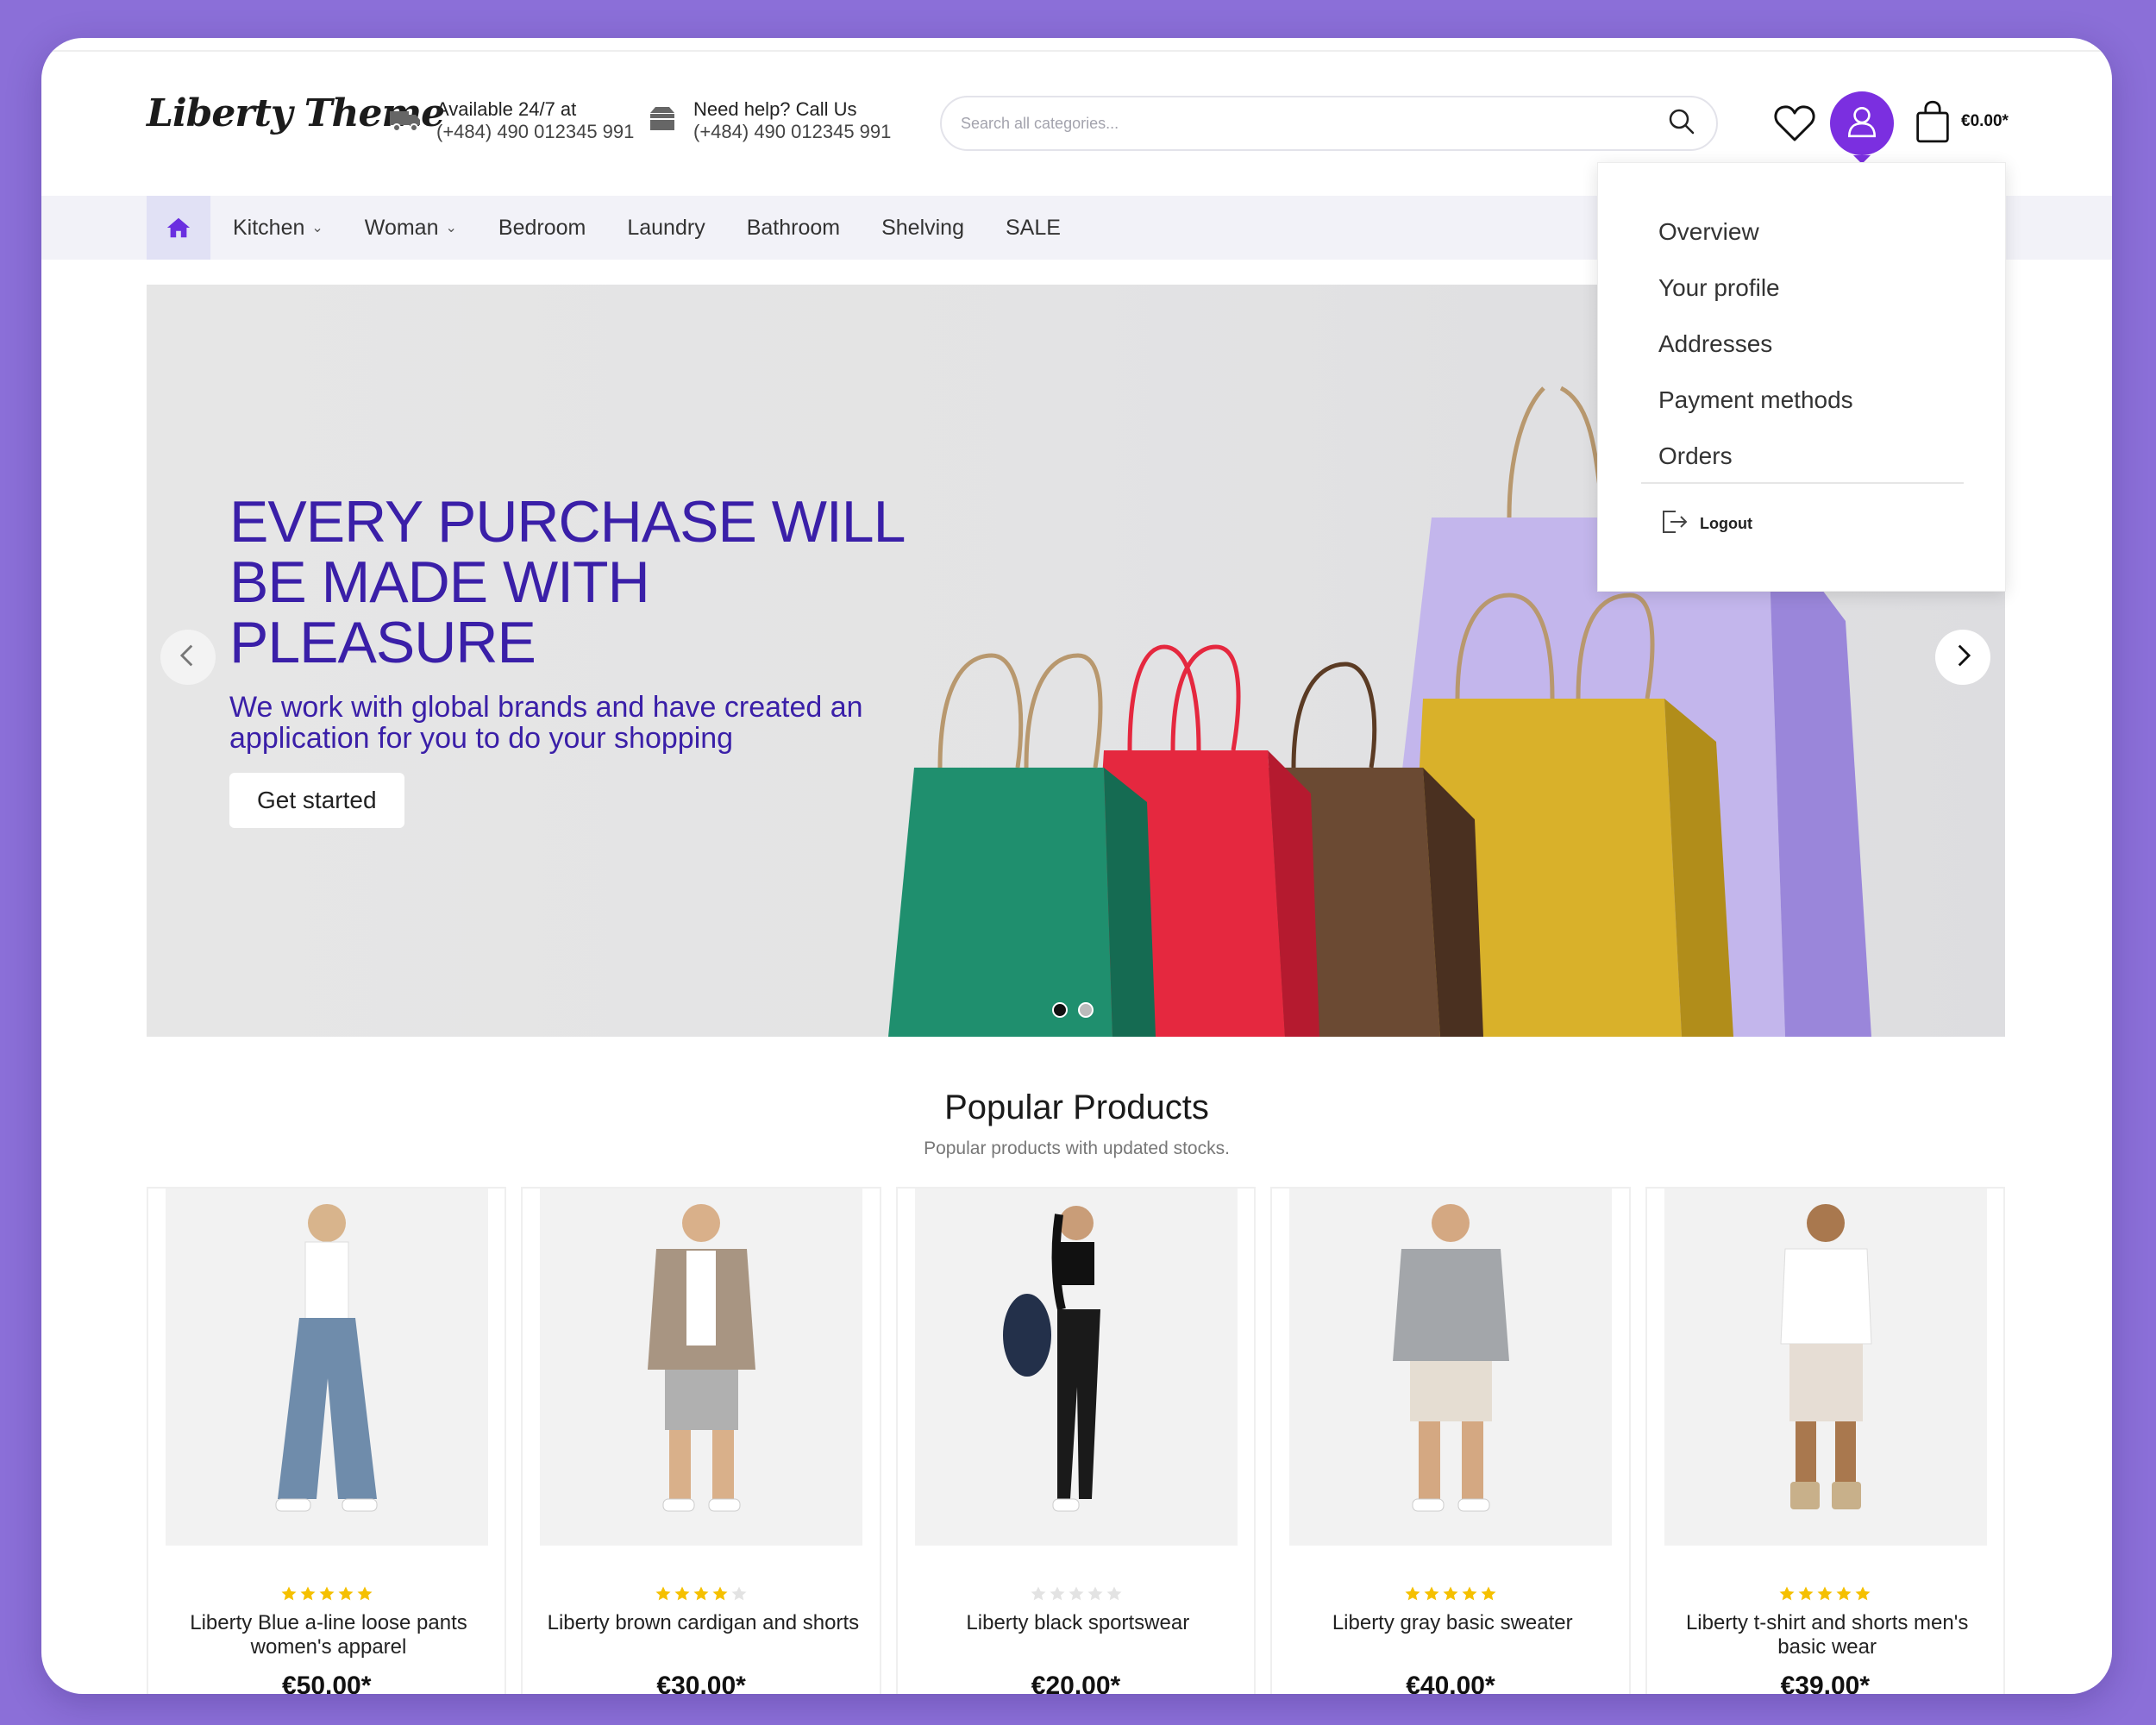  What do you see at coordinates (1932, 122) in the screenshot?
I see `bag-icon` at bounding box center [1932, 122].